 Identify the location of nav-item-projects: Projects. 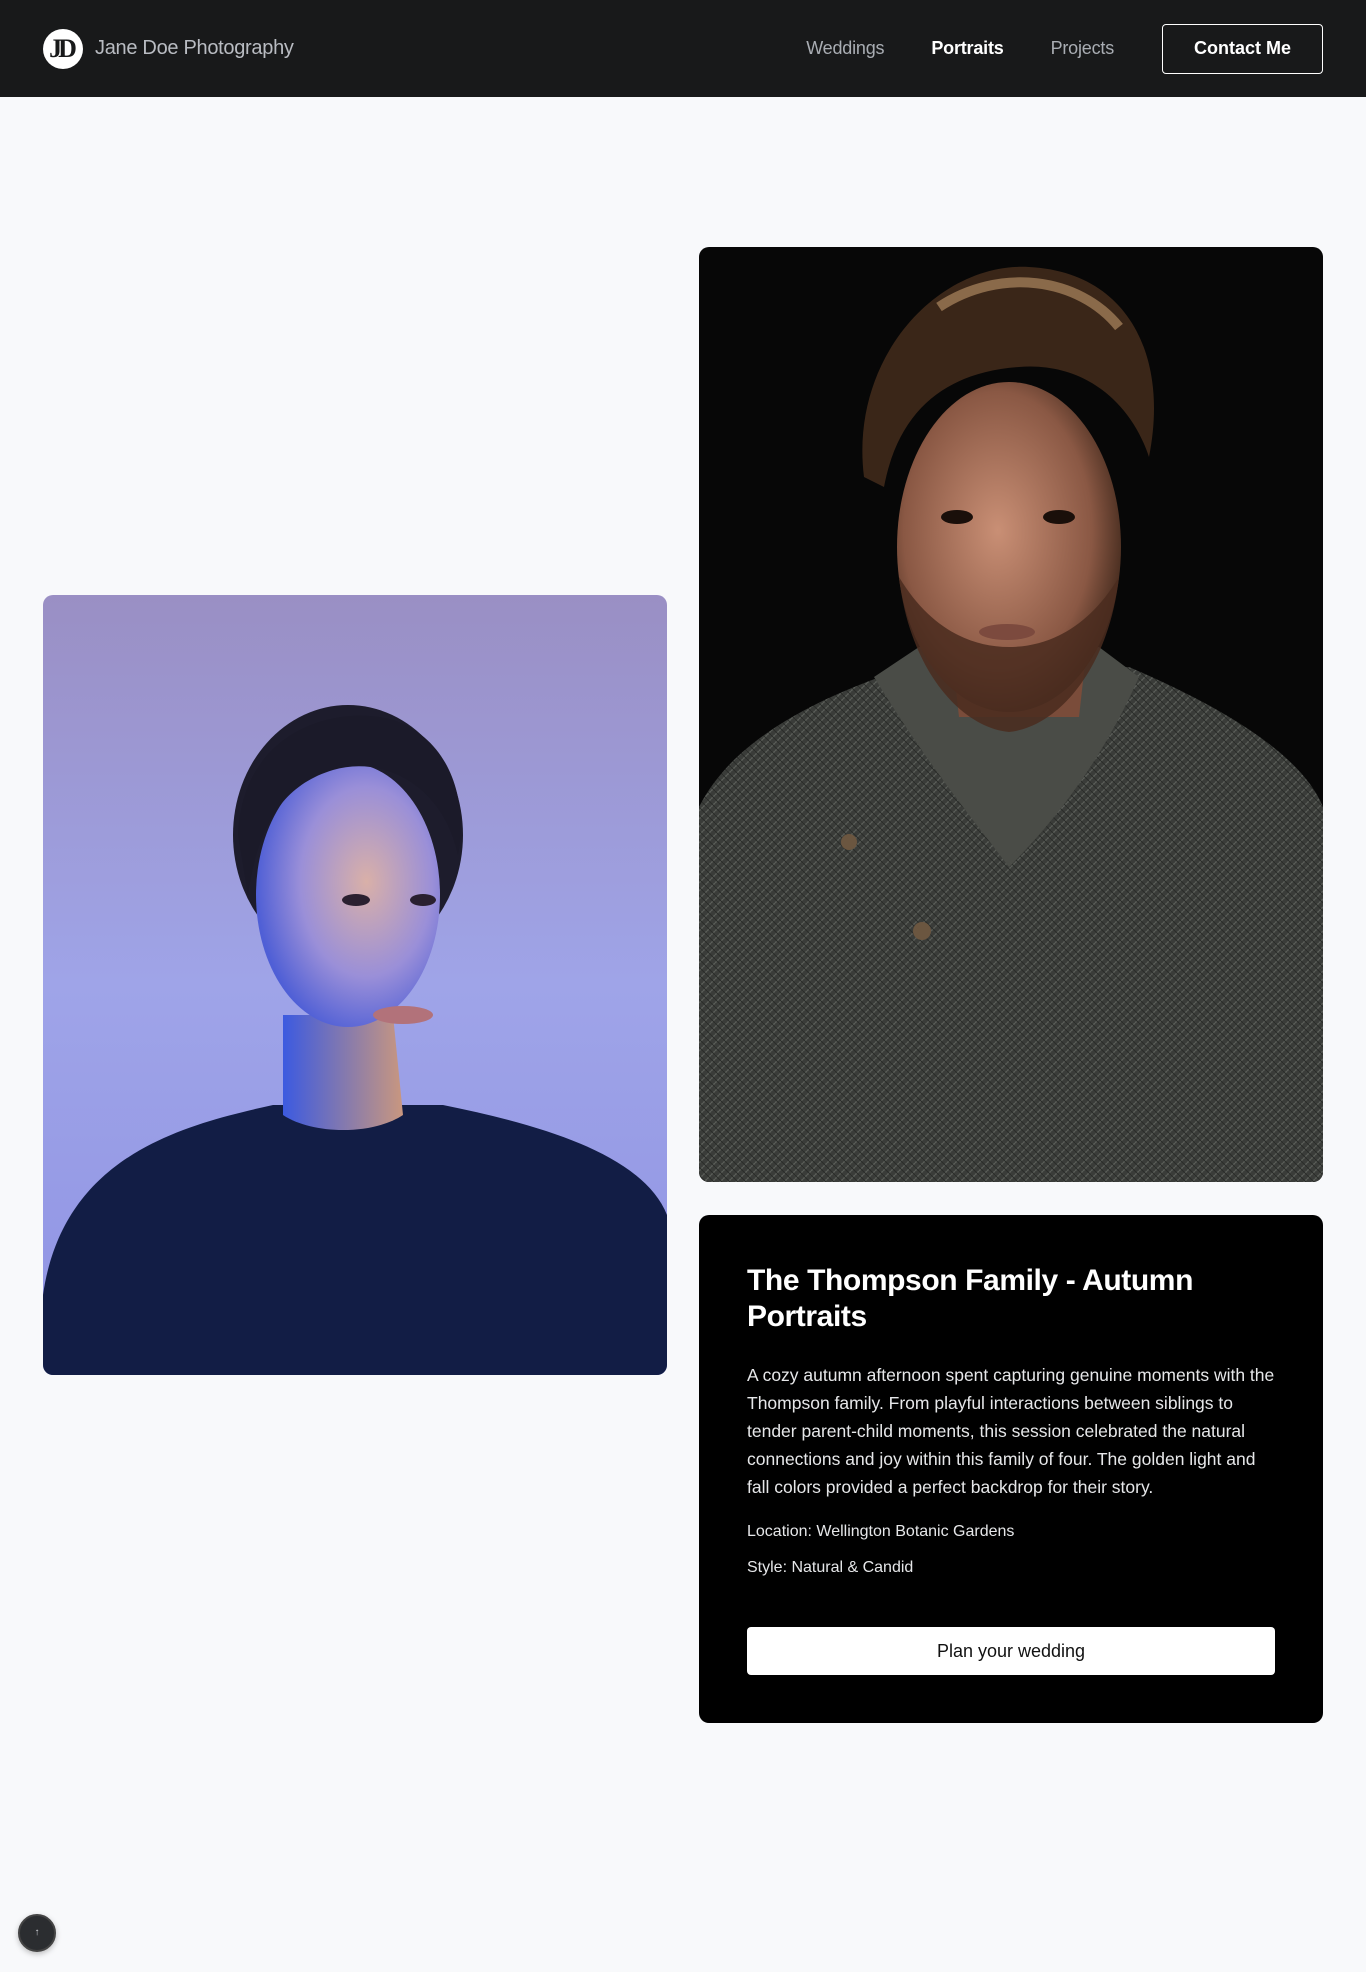
(1083, 48).